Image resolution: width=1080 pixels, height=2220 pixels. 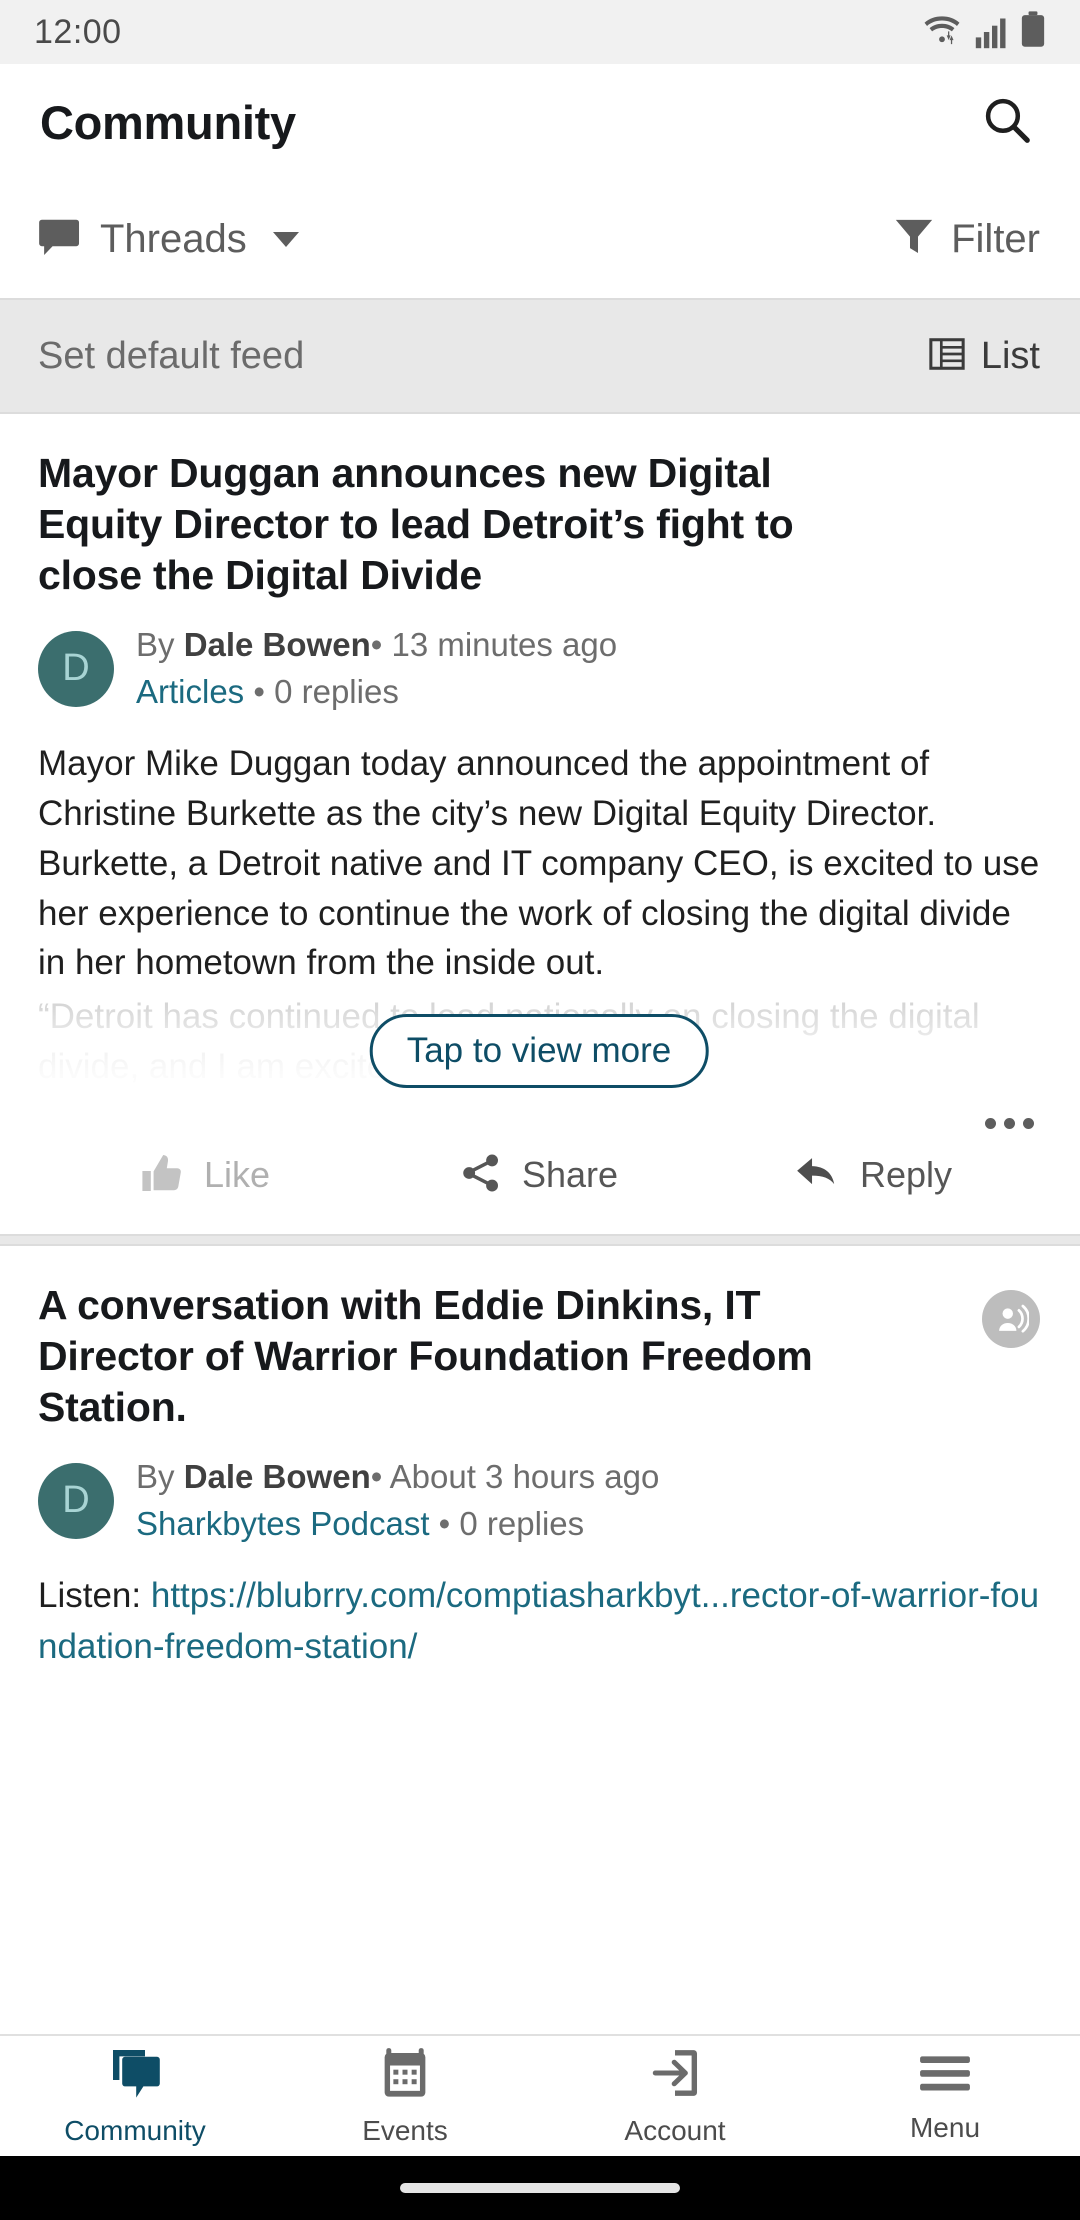 I want to click on reply-label: Reply, so click(x=906, y=1175).